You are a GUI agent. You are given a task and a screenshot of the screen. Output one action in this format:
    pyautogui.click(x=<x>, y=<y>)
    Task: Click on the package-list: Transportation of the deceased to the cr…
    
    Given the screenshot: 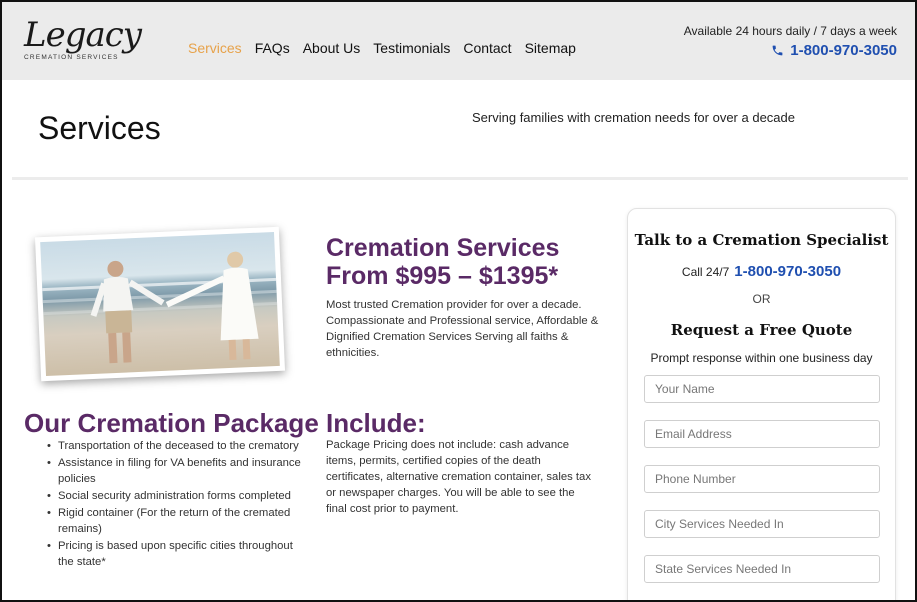 What is the action you would take?
    pyautogui.click(x=173, y=504)
    